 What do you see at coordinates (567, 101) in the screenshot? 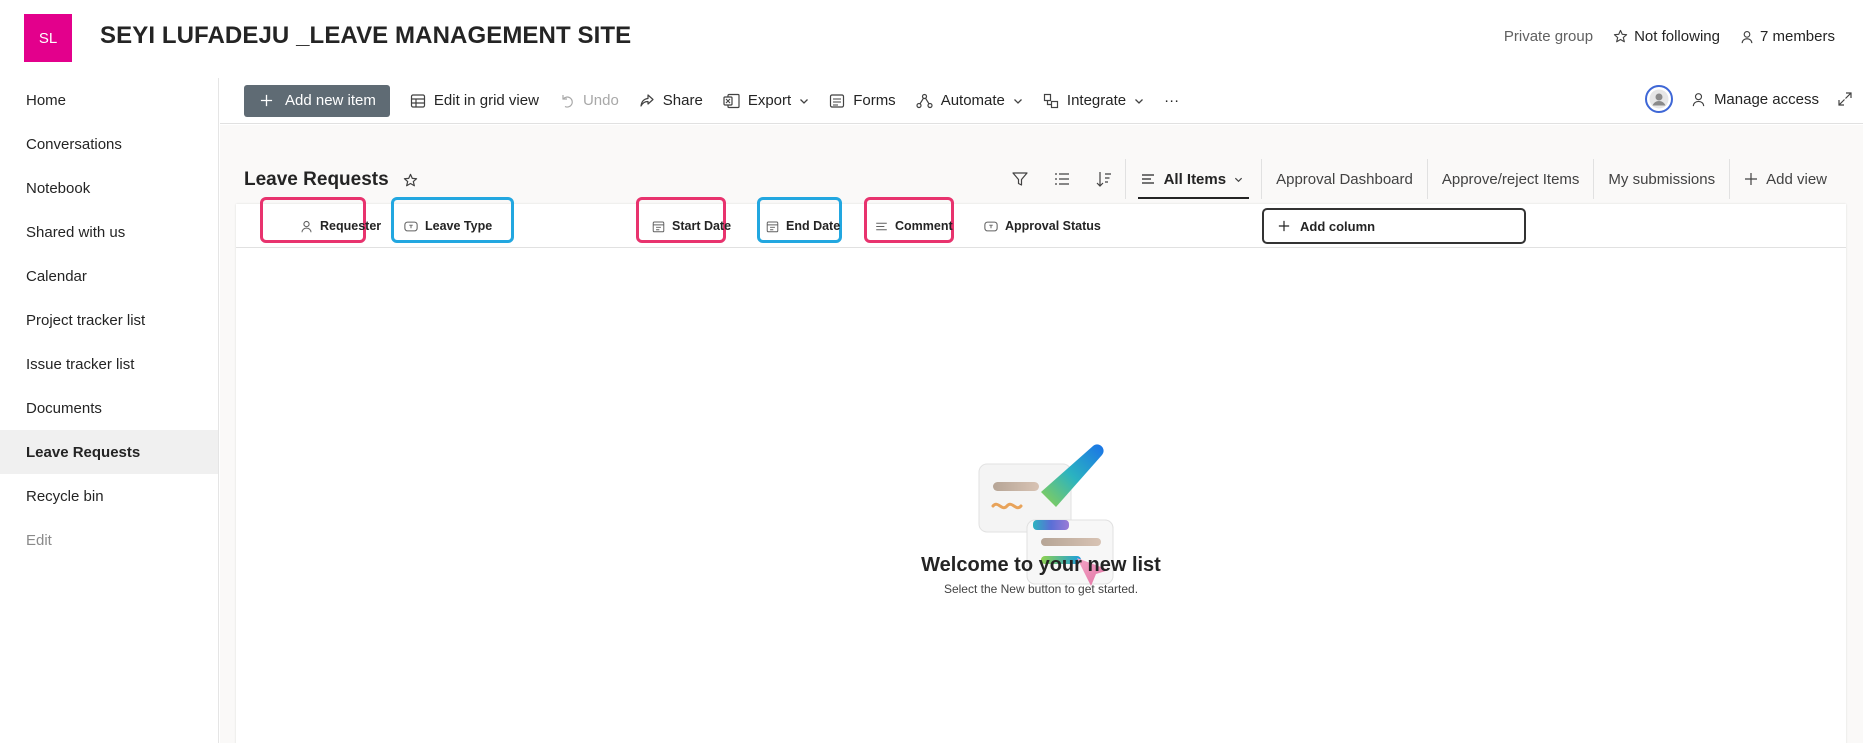
I see `undo-icon` at bounding box center [567, 101].